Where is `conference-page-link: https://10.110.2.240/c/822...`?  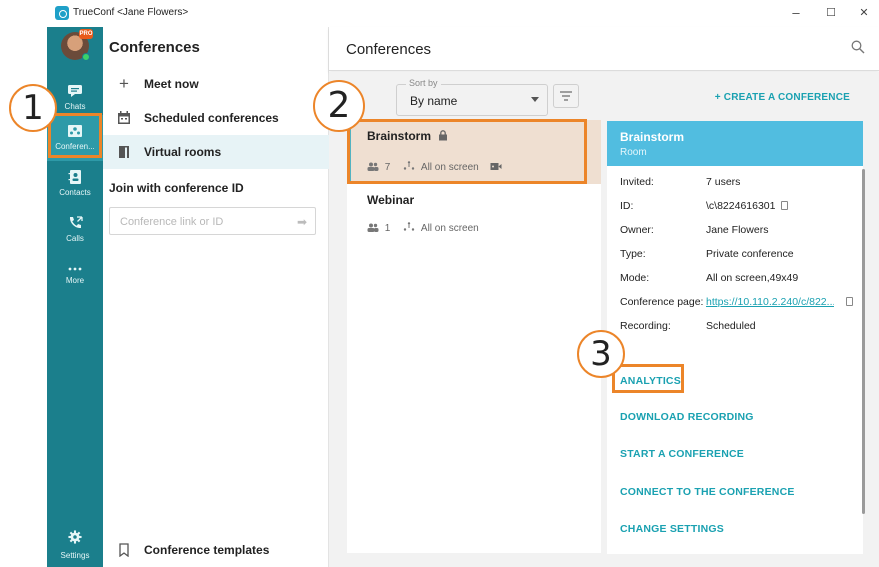
conference-page-link: https://10.110.2.240/c/822... is located at coordinates (770, 302).